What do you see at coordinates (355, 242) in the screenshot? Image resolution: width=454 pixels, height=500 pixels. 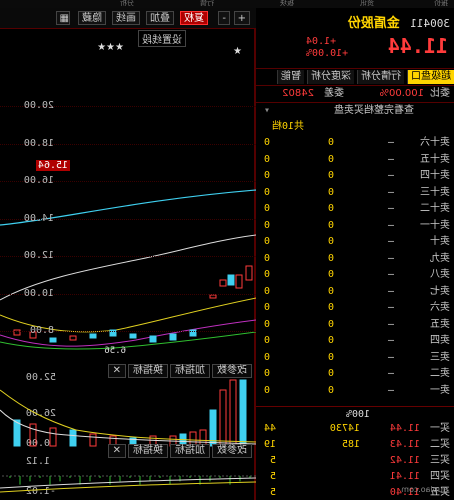 I see `sell-level-row: 卖十 — 0 0` at bounding box center [355, 242].